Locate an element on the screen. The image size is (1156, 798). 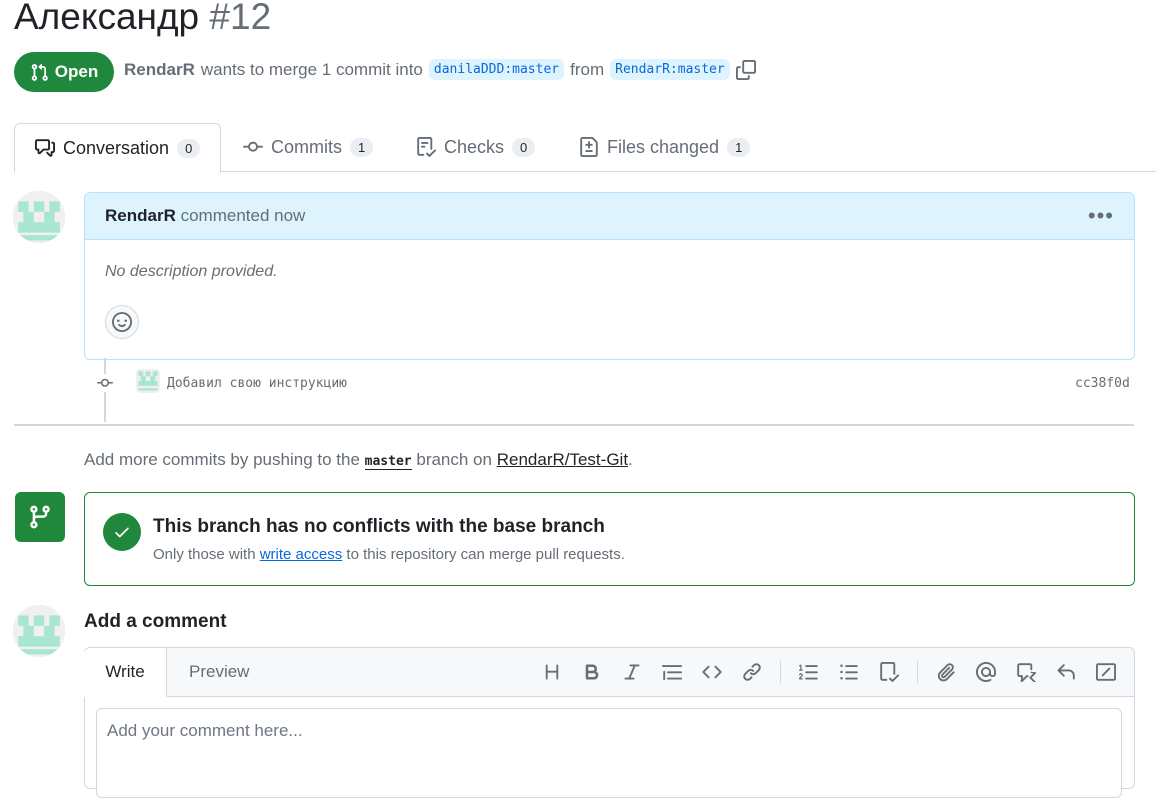
push-hint-suffix: . is located at coordinates (630, 459).